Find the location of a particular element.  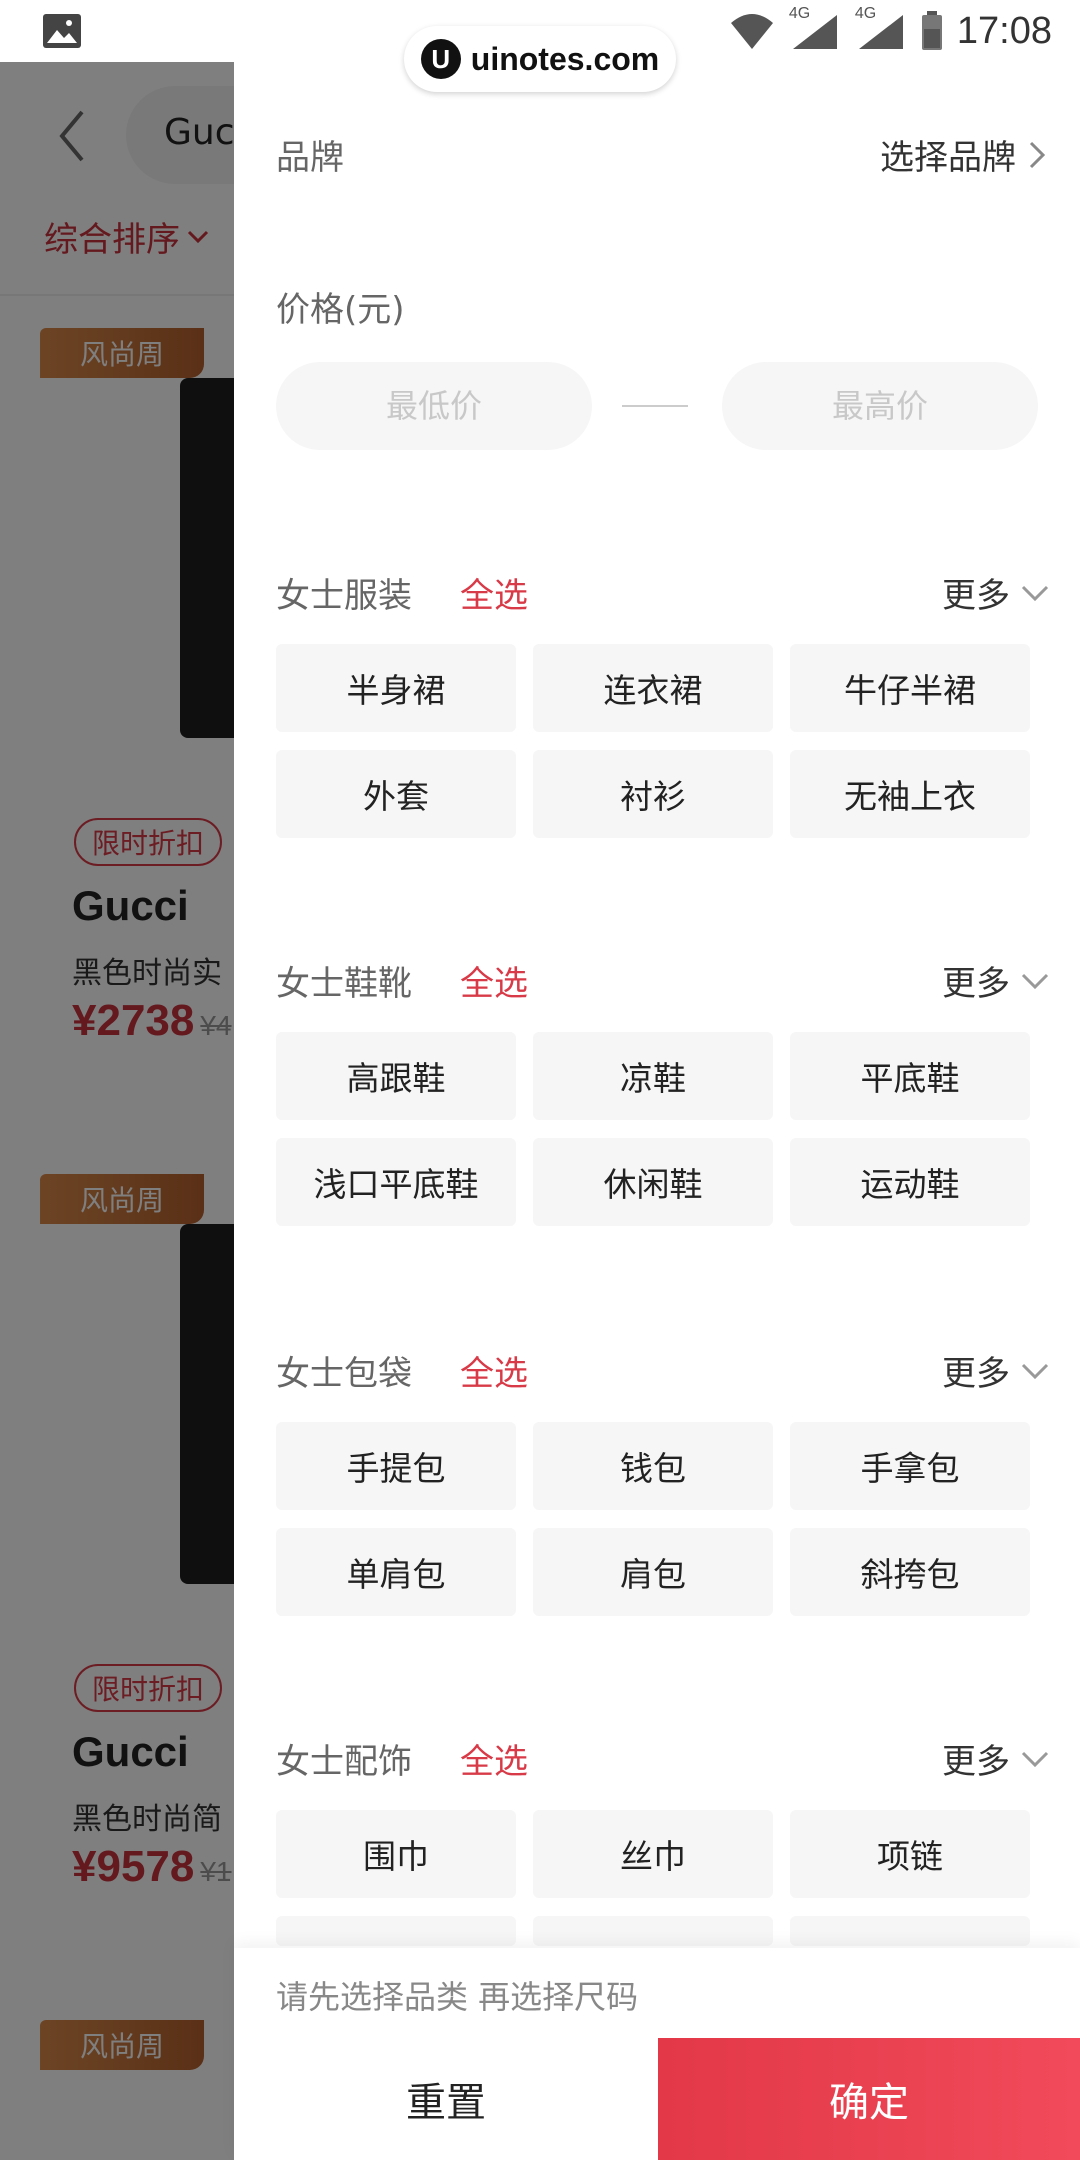

option-chip: 休闲鞋 is located at coordinates (653, 1182).